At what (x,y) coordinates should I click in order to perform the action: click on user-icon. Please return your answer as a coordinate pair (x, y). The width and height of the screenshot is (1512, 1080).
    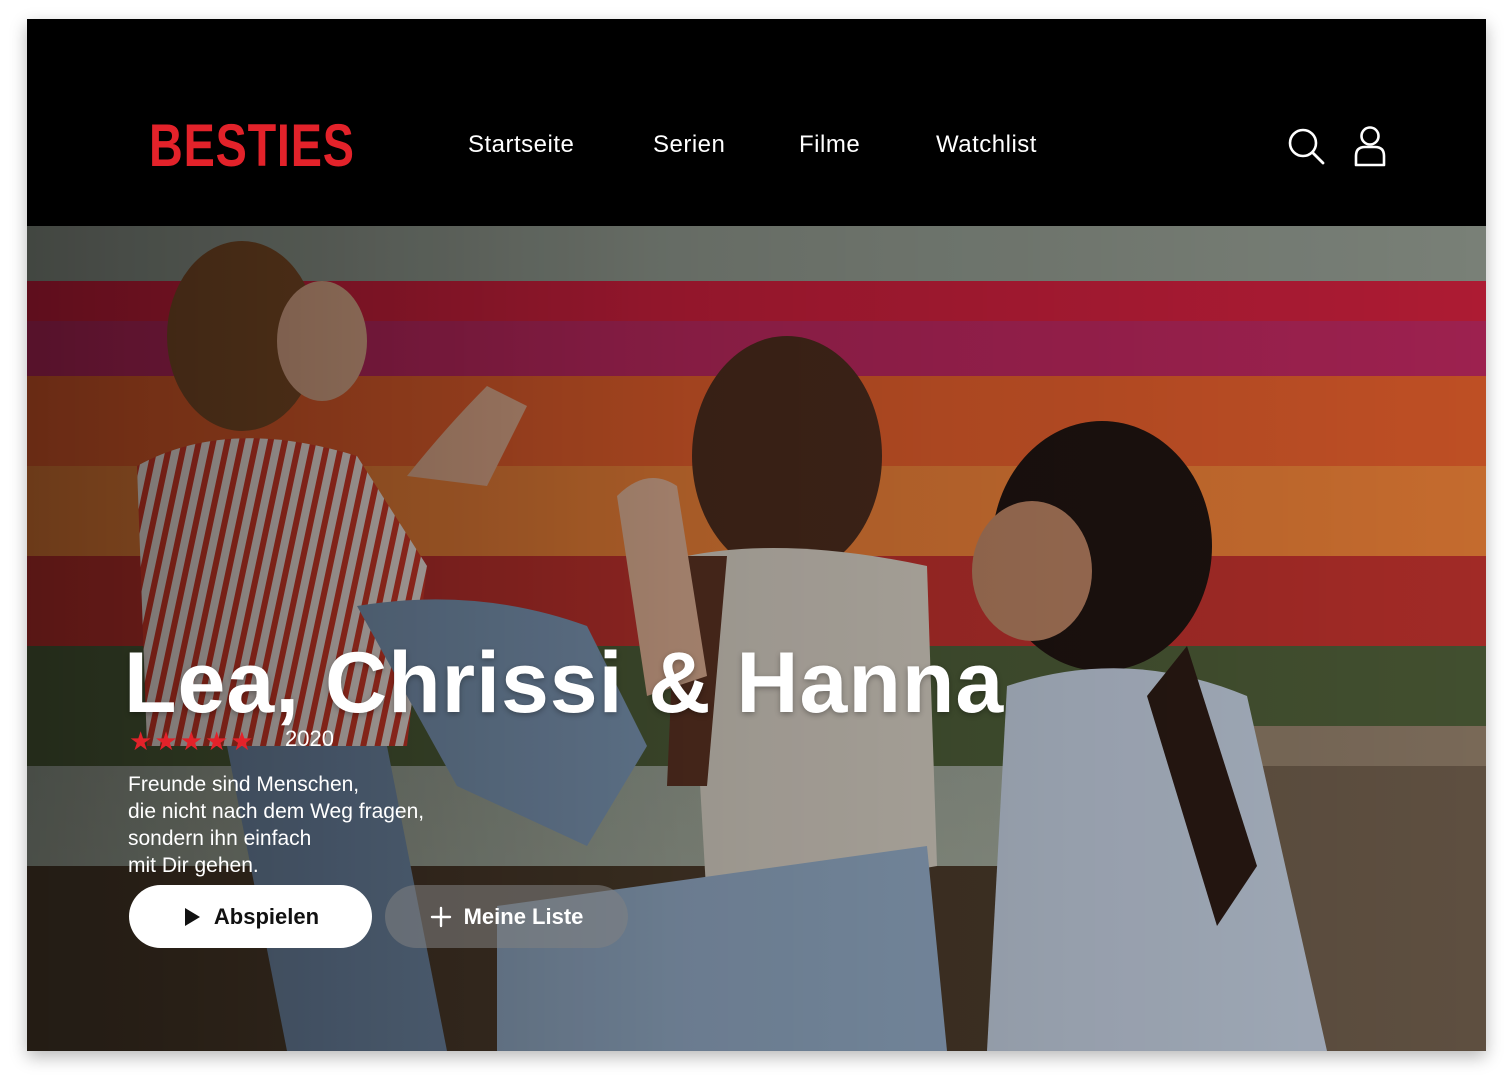
    Looking at the image, I should click on (1370, 148).